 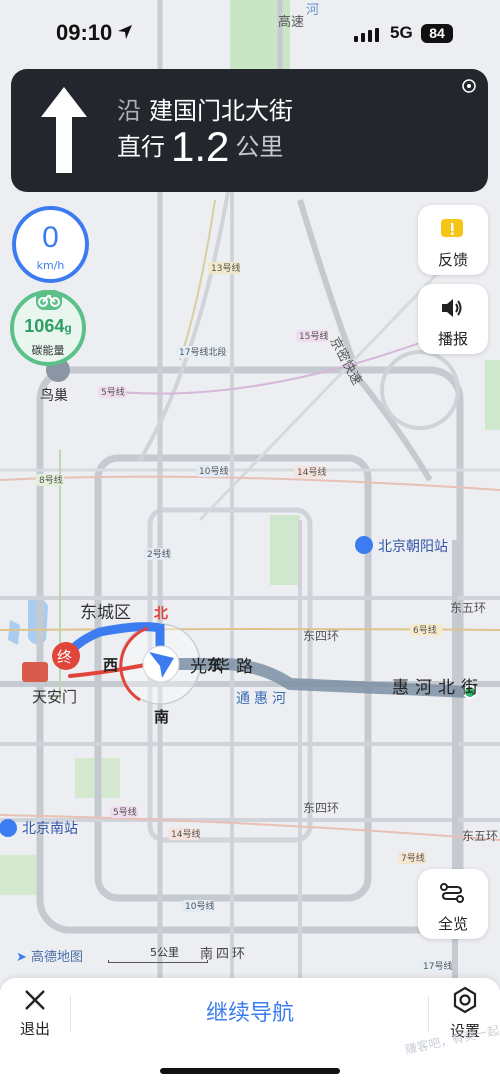 I want to click on broadcast-label: 播报, so click(x=452, y=339).